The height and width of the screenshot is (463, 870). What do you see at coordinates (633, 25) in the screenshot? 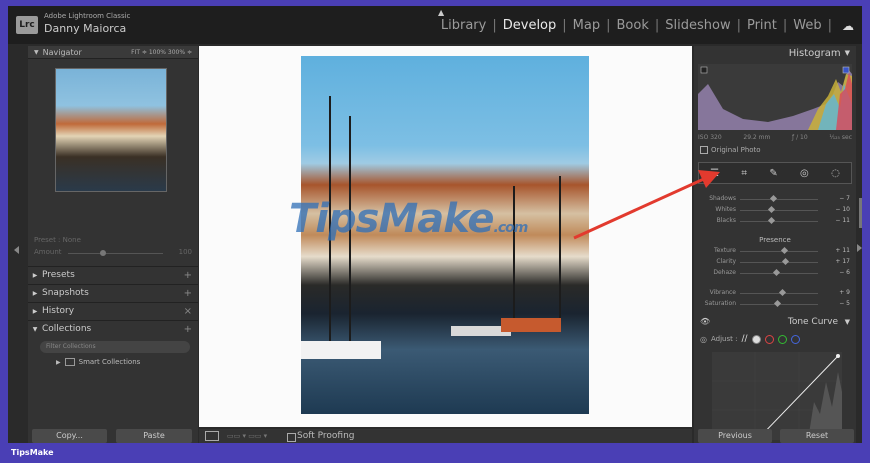
I see `module-book: Book` at bounding box center [633, 25].